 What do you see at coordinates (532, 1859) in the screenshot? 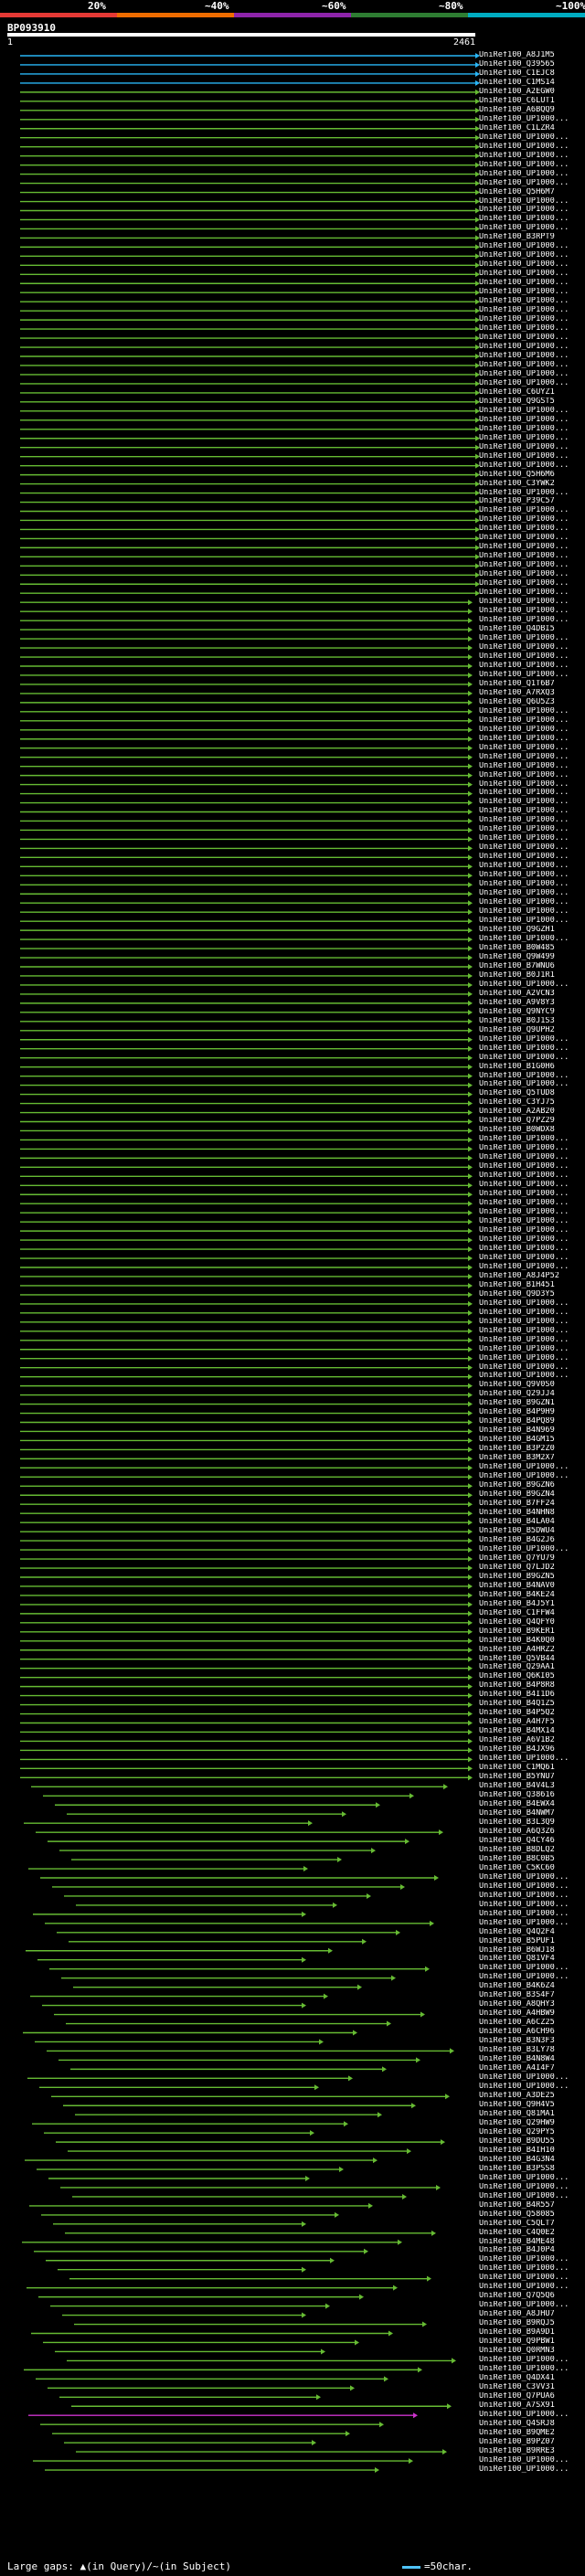
I see `hit-label: UniRef100_B8C0B5` at bounding box center [532, 1859].